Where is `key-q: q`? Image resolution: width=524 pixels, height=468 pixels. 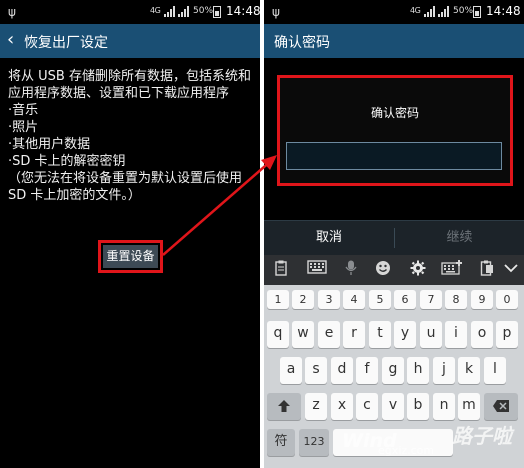 key-q: q is located at coordinates (278, 334).